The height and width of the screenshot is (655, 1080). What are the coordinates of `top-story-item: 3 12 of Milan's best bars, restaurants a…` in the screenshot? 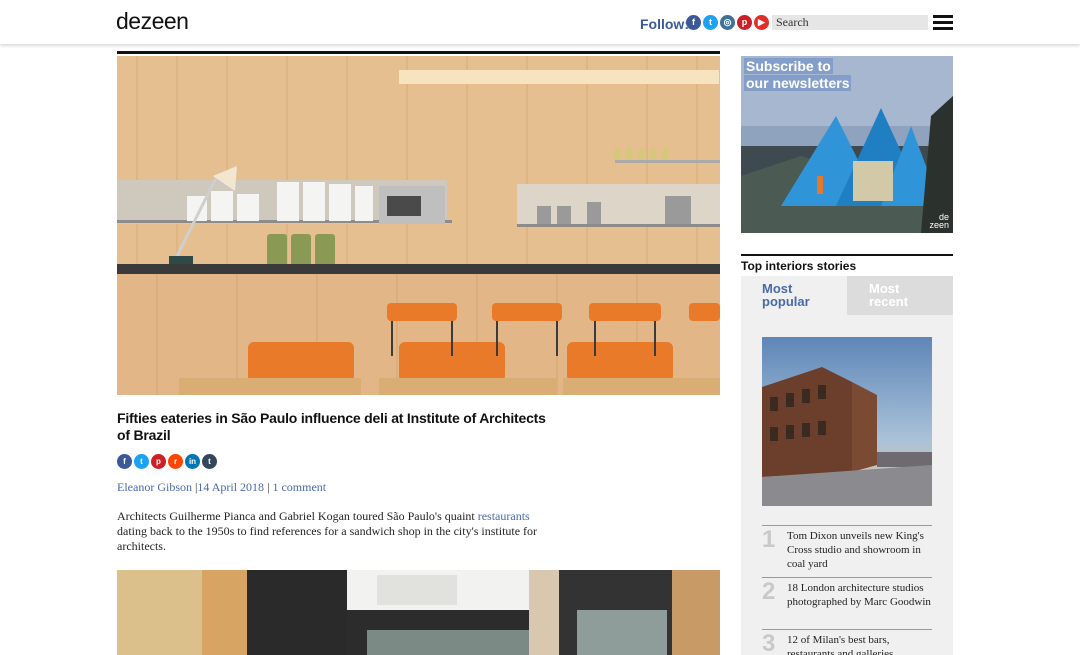 It's located at (847, 642).